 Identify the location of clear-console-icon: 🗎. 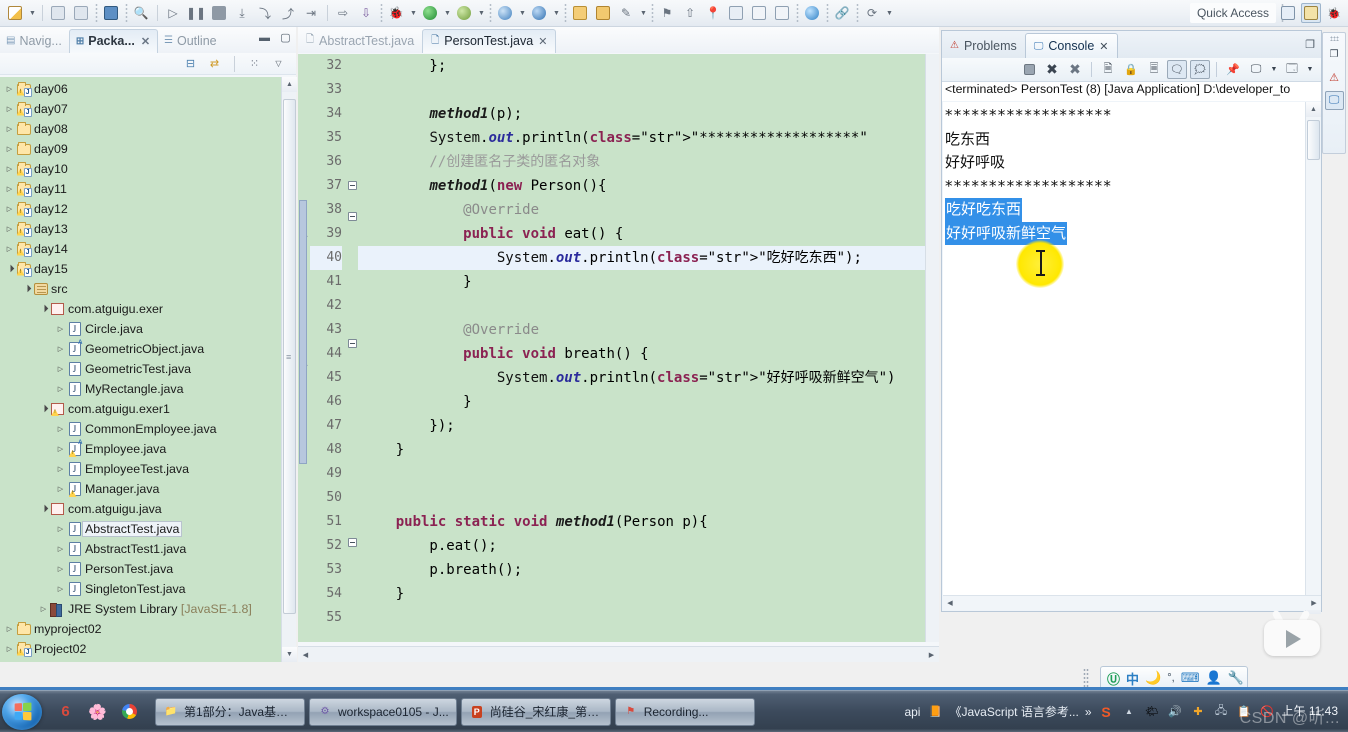
(1108, 69).